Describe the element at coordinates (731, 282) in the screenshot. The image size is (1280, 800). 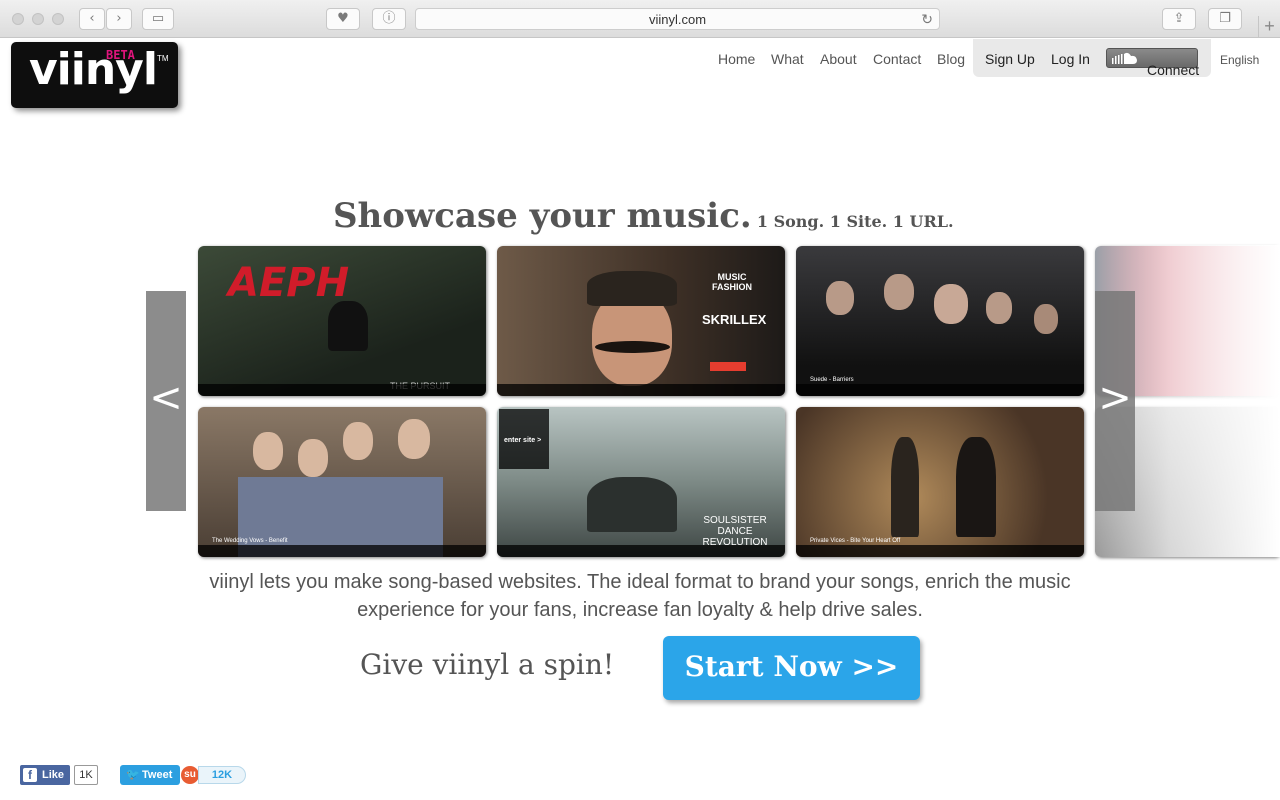
I see `tile-title: MUSIC FASHION` at that location.